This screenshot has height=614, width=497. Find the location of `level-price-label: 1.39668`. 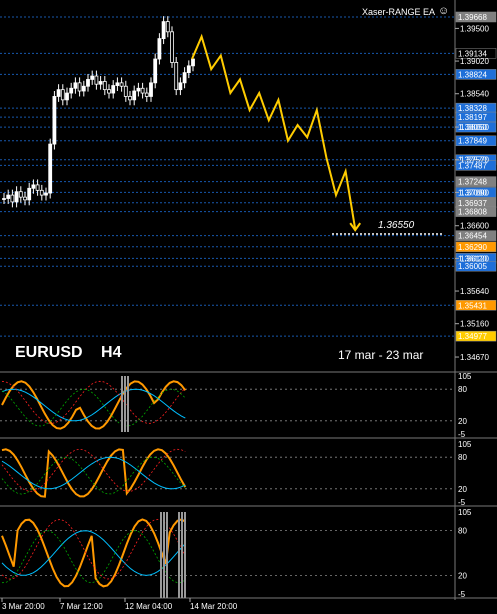

level-price-label: 1.39668 is located at coordinates (472, 17).